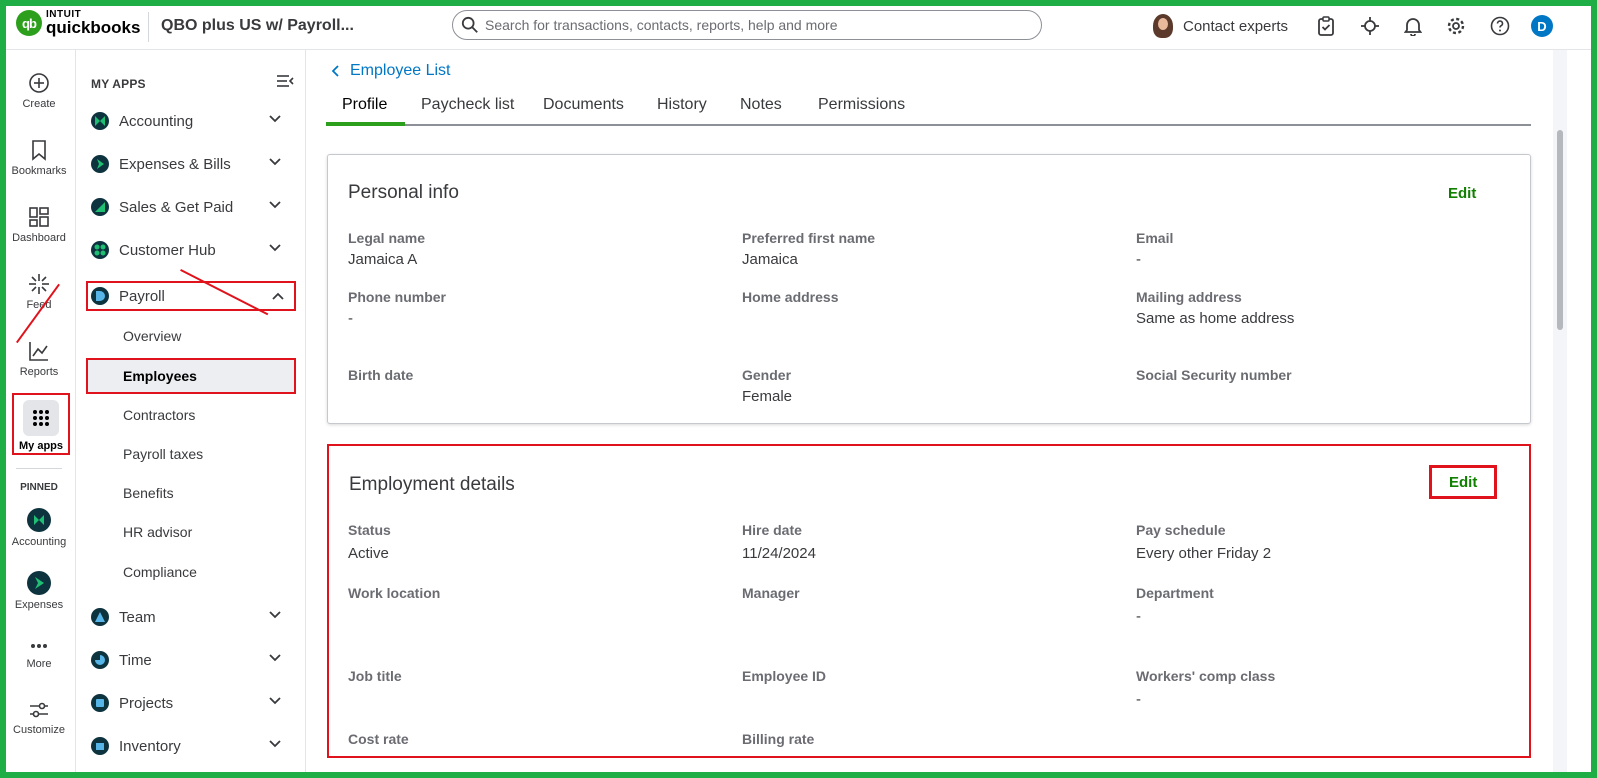 This screenshot has height=778, width=1597. What do you see at coordinates (191, 376) in the screenshot?
I see `payroll-employees: Employees` at bounding box center [191, 376].